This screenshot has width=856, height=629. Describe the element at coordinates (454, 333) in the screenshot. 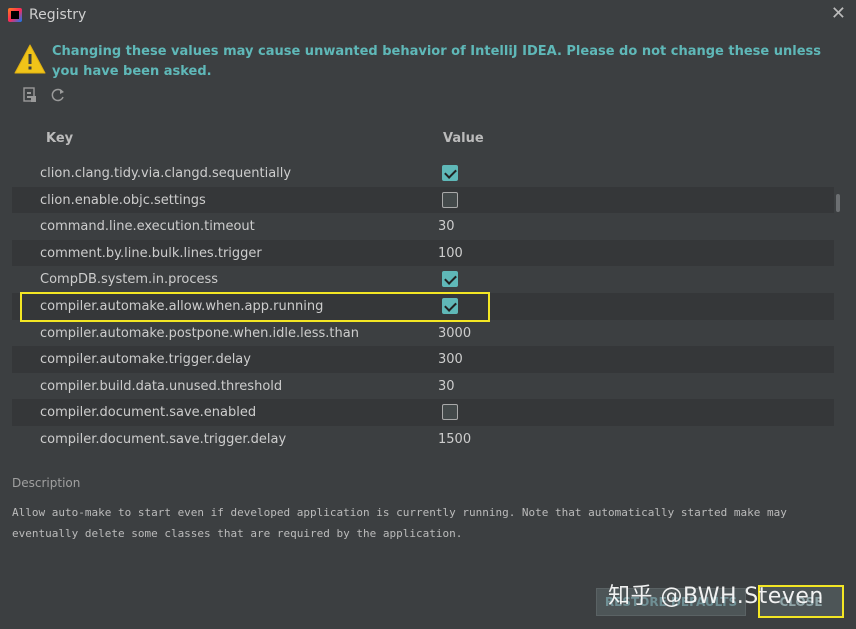

I see `row-value: 3000` at that location.